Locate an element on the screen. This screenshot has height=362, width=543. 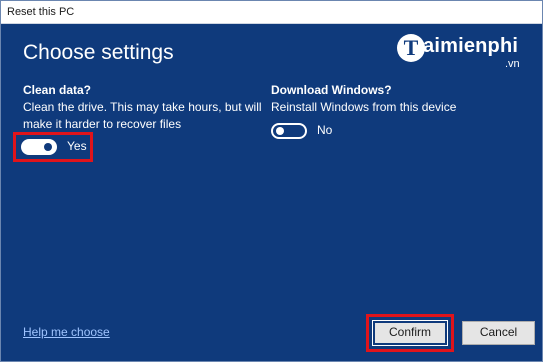
logo-letter: T is located at coordinates (411, 48).